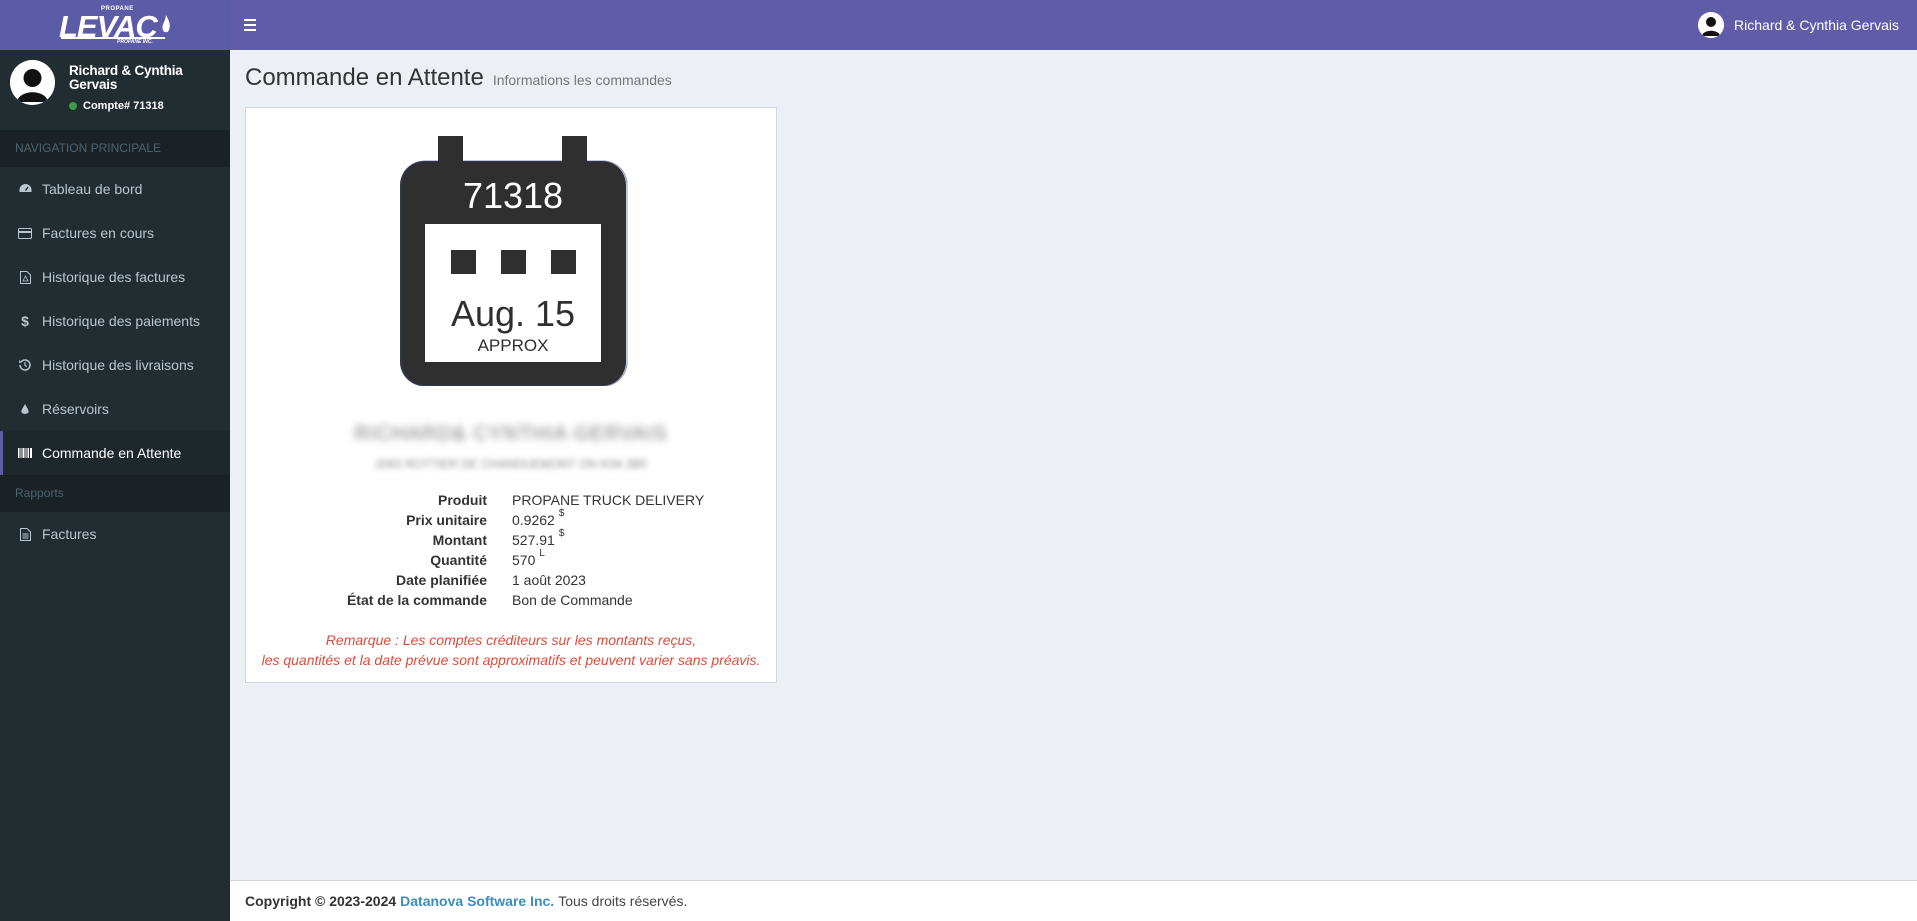  What do you see at coordinates (126, 77) in the screenshot?
I see `sidebar-user-name: Richard & Cynthia Gervais` at bounding box center [126, 77].